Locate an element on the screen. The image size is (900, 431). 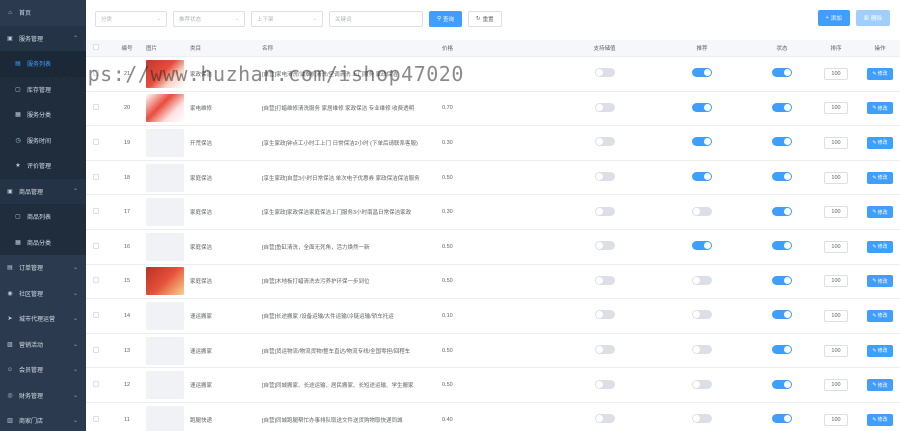
row-id: 15 is located at coordinates (127, 281).